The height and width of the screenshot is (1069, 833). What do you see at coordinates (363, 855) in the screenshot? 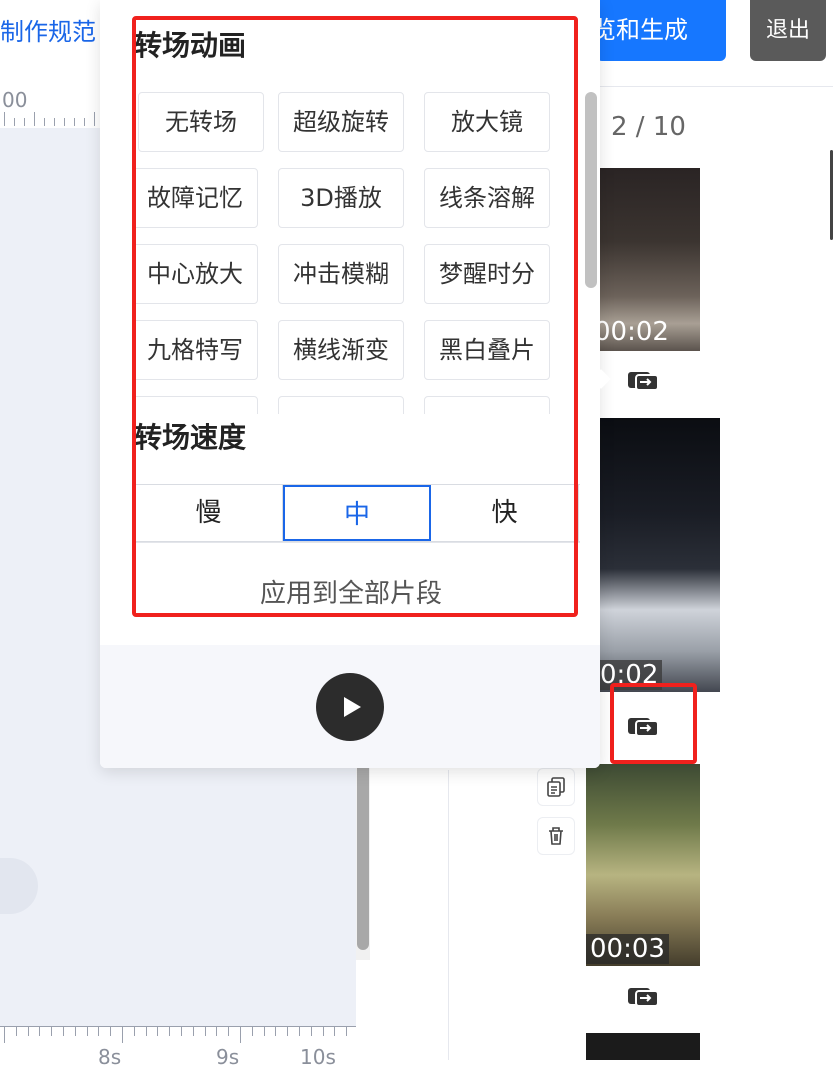
I see `canvas-scrollbar-thumb` at bounding box center [363, 855].